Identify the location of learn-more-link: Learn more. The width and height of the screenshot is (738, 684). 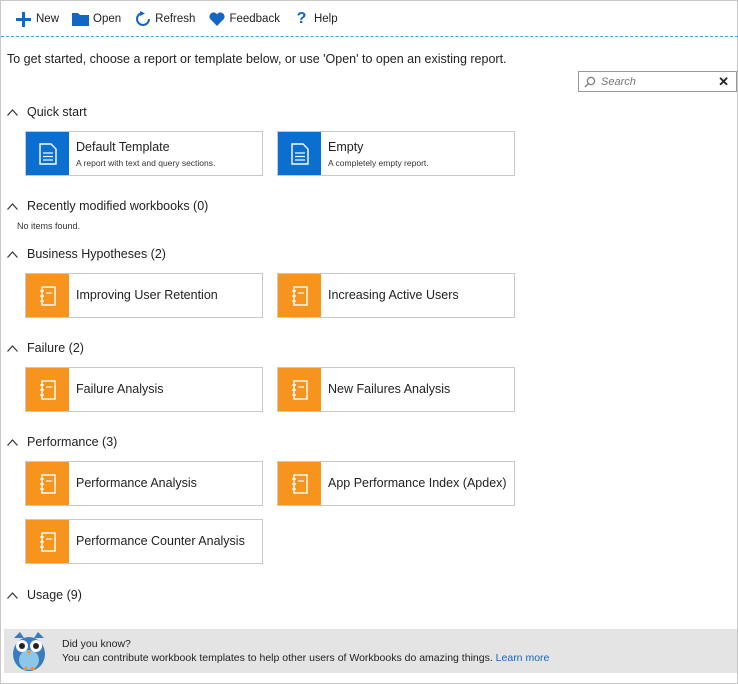
(523, 658).